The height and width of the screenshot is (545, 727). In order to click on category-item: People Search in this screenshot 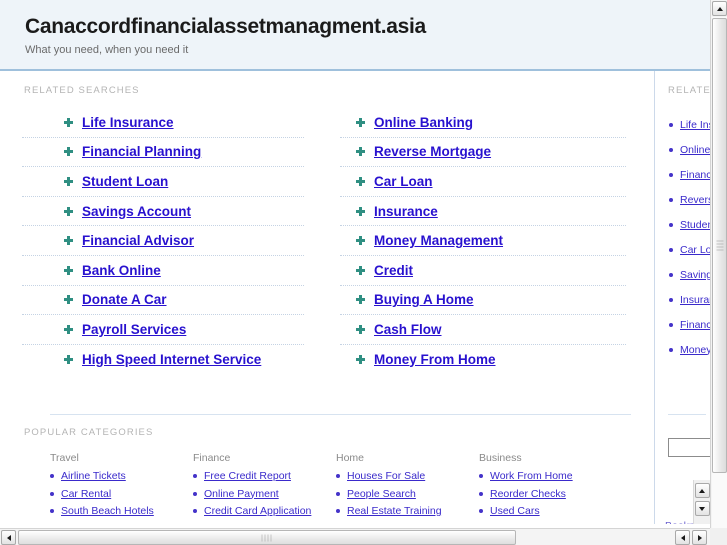, I will do `click(407, 494)`.